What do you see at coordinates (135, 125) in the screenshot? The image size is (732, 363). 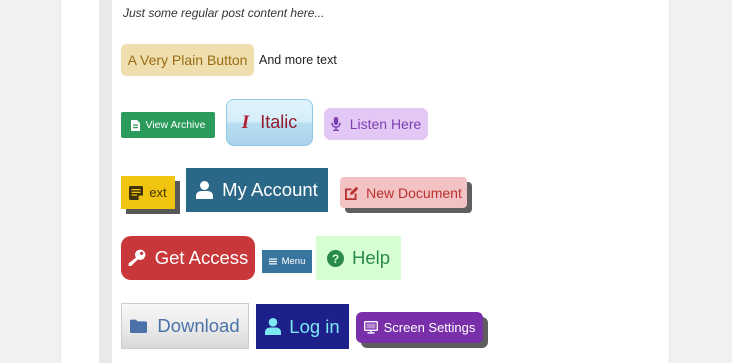 I see `archive-icon` at bounding box center [135, 125].